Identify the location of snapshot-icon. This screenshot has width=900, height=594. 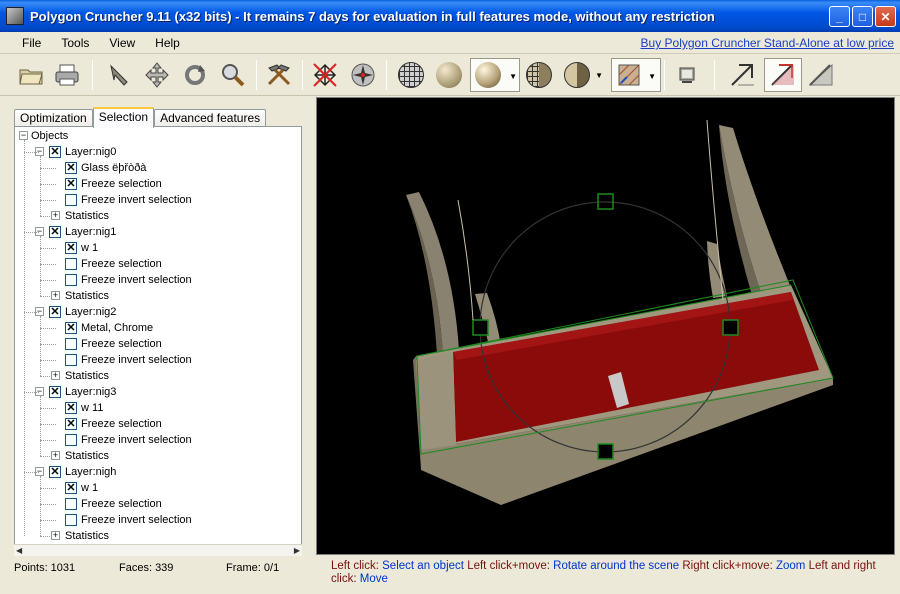
(687, 75).